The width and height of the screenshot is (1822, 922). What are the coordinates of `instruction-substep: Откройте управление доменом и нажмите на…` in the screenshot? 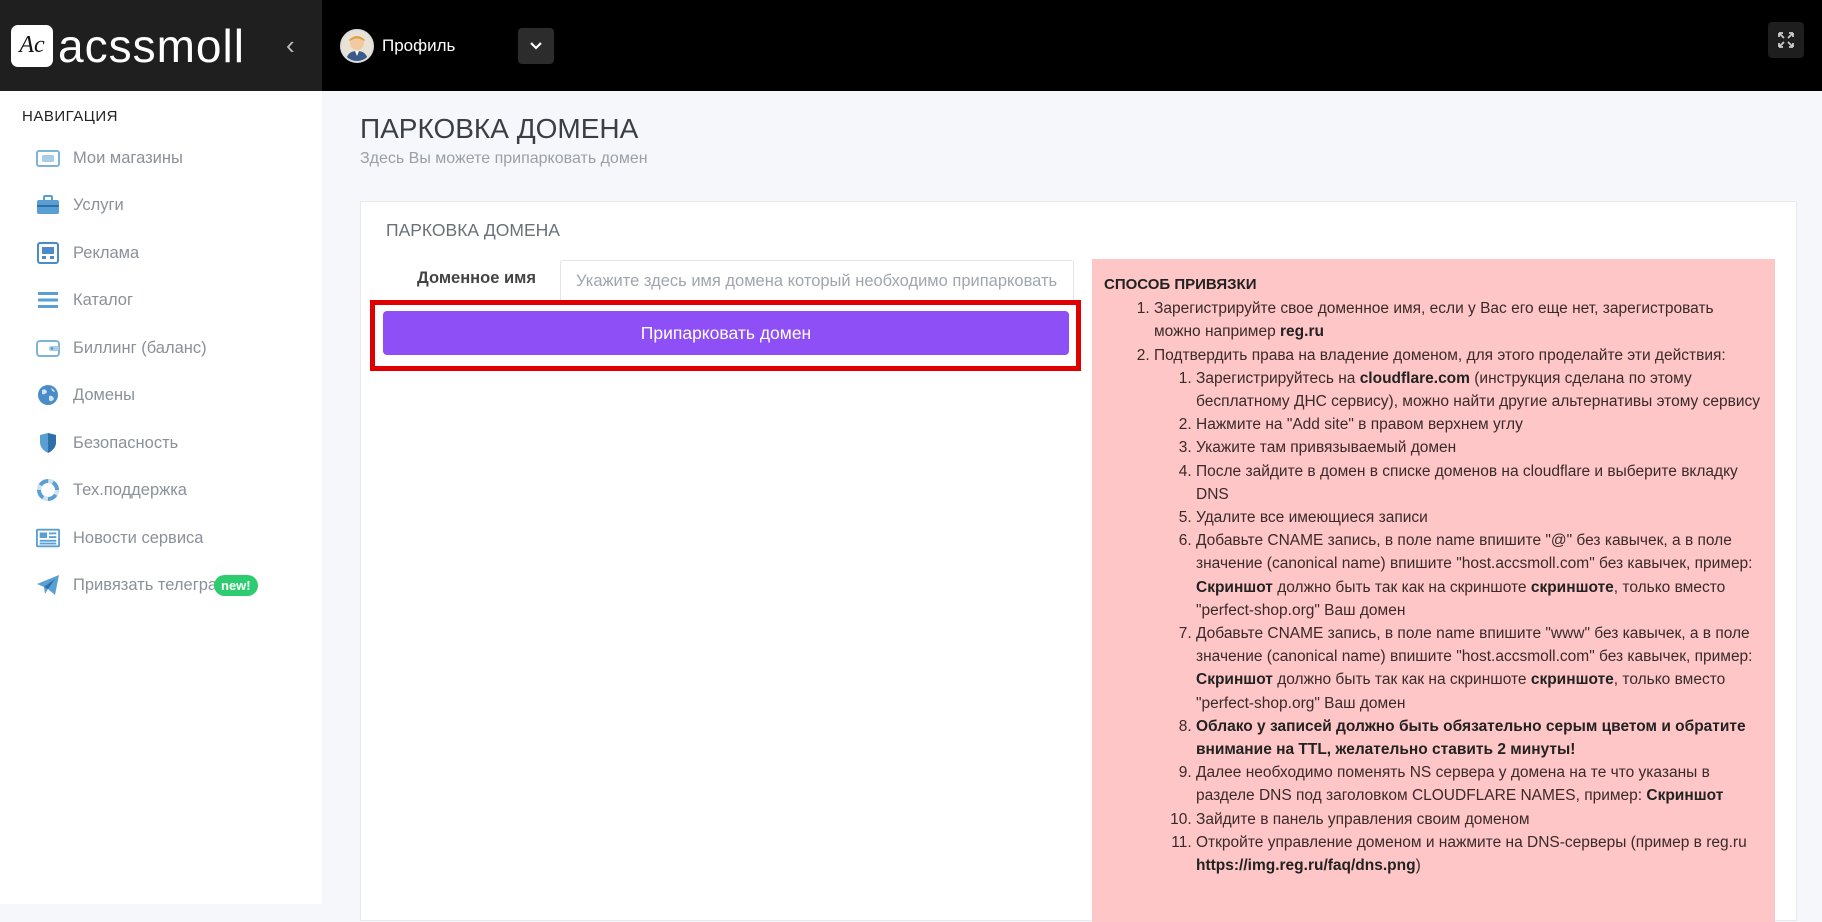 It's located at (1479, 854).